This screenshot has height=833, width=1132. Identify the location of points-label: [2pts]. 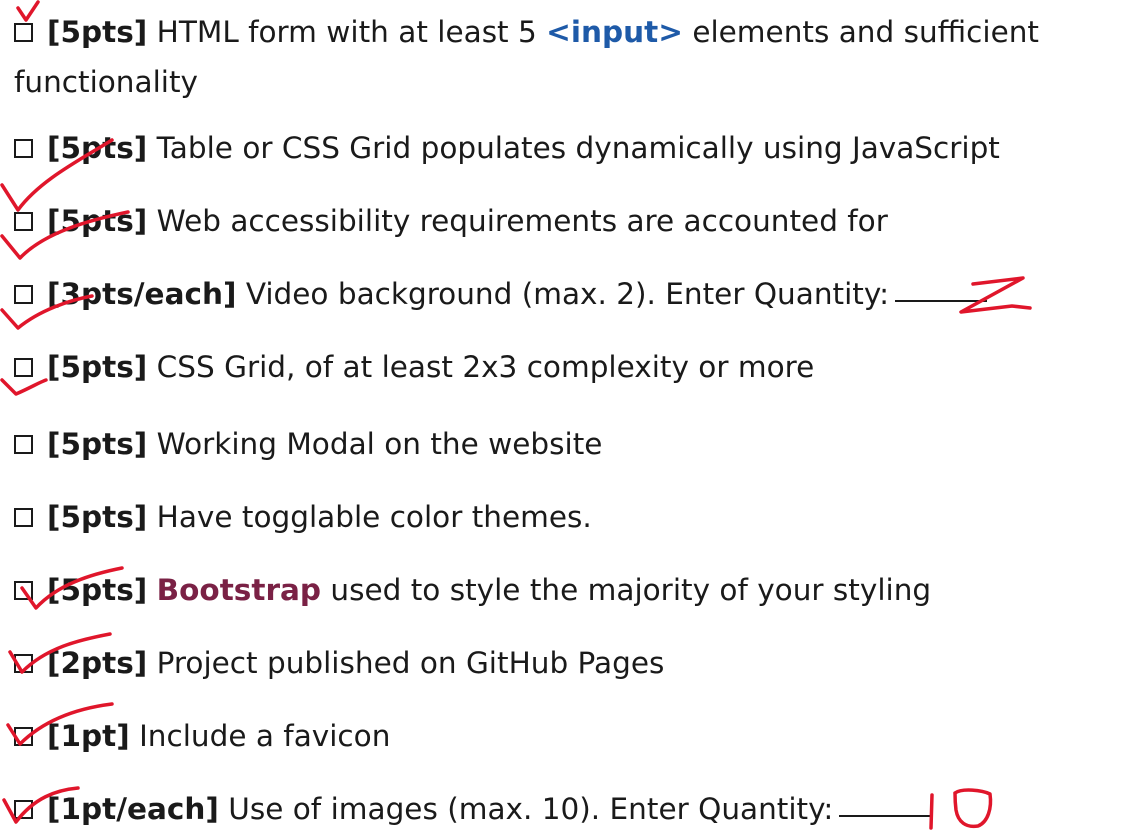
(97, 663).